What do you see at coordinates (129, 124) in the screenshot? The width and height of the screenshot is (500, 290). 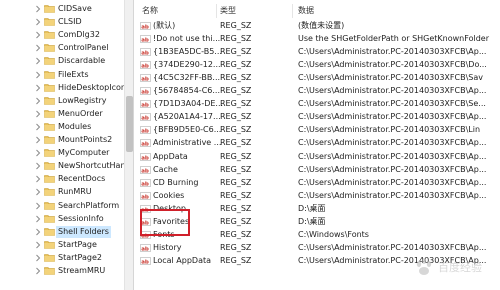 I see `scrollbar-thumb` at bounding box center [129, 124].